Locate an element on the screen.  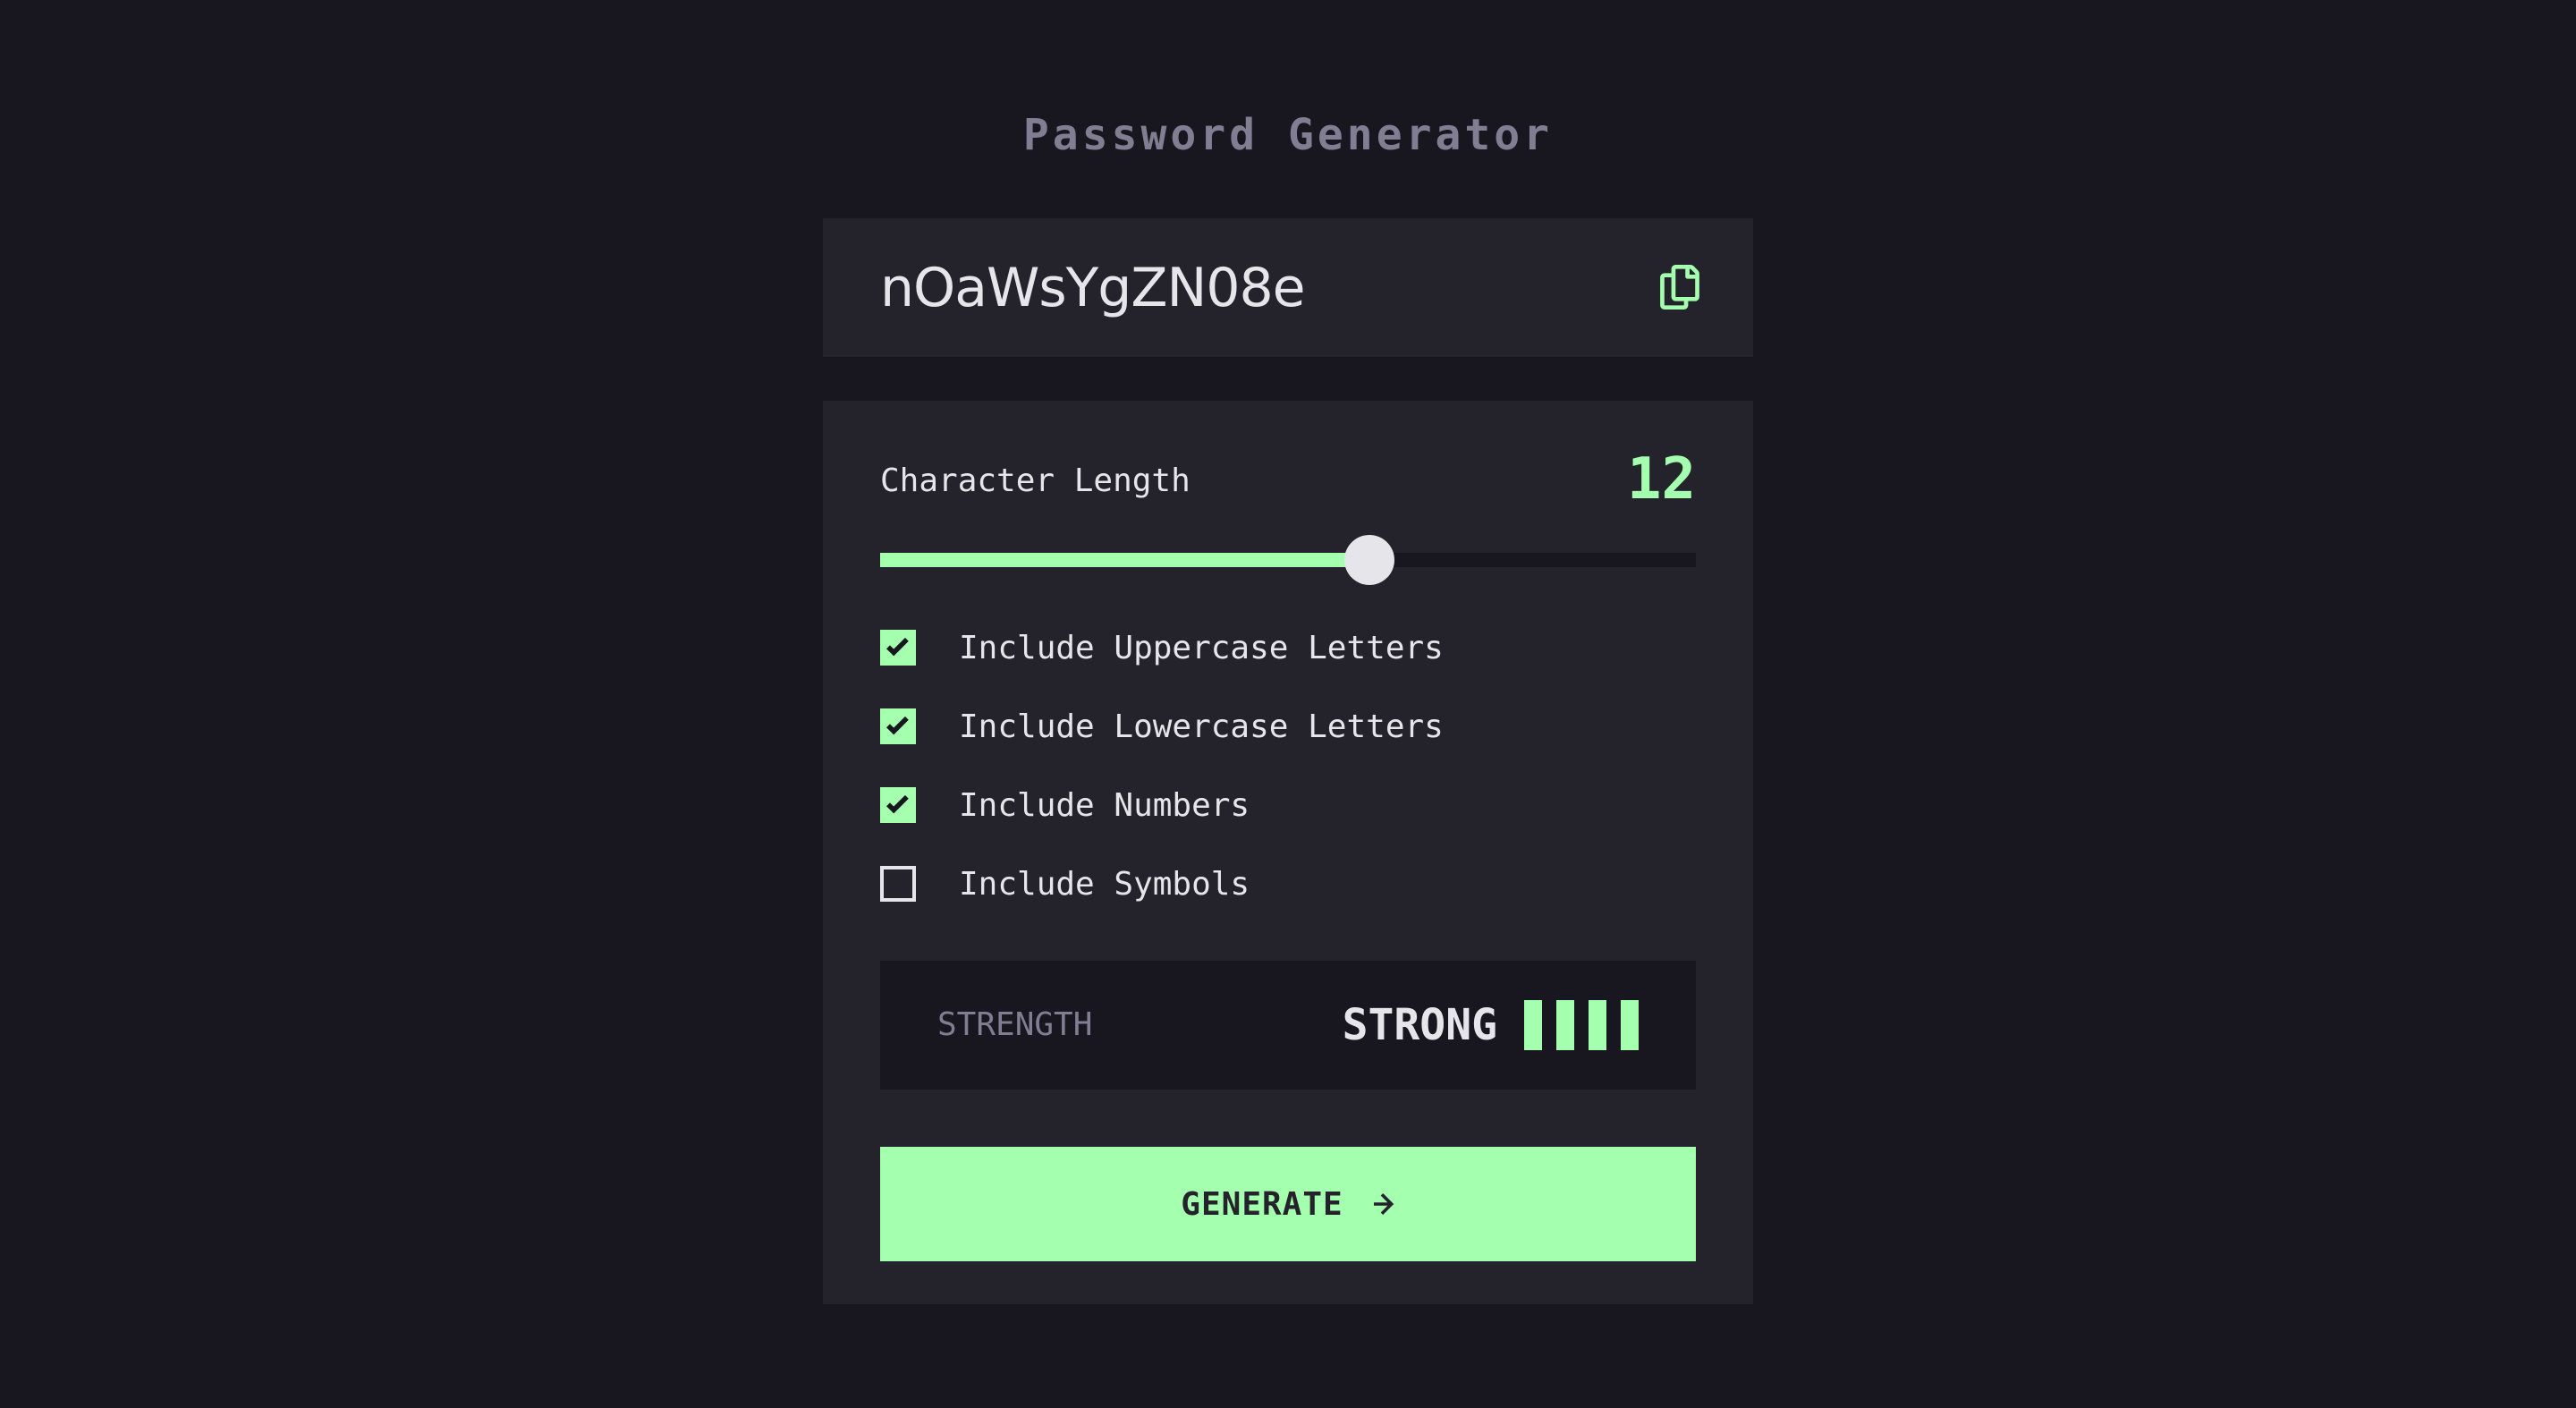
generate-label: GENERATE is located at coordinates (1262, 1204).